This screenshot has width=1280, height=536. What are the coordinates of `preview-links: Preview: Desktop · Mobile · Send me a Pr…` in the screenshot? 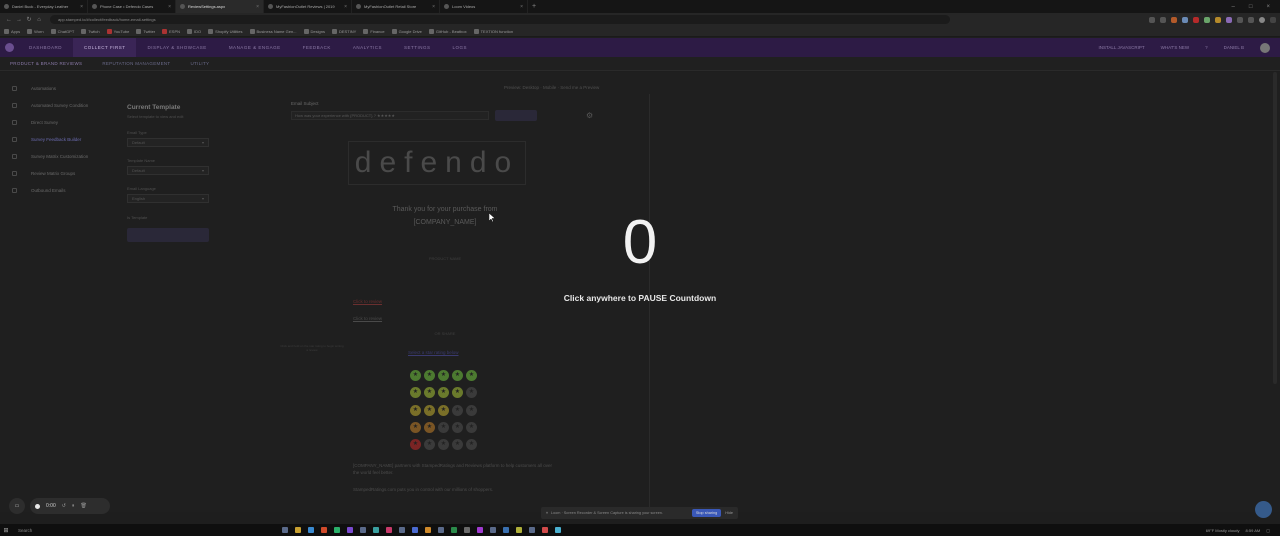 It's located at (551, 87).